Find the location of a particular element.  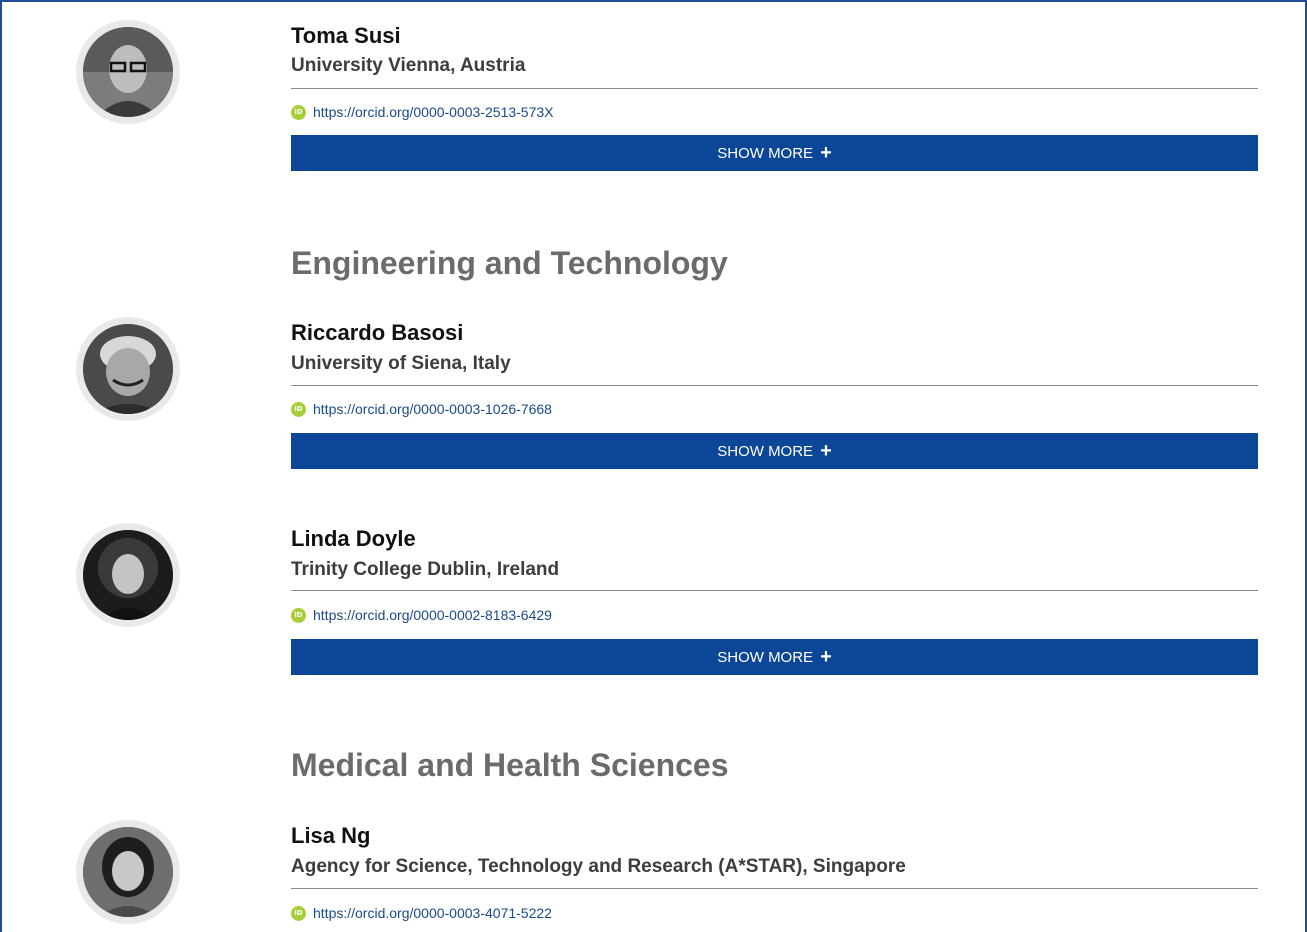

orcid-link: https://orcid.org/0000-0002-8183-6429 is located at coordinates (432, 615).